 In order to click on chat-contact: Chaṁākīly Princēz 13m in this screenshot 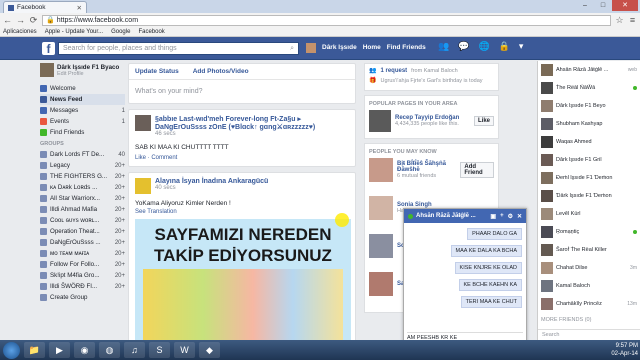, I will do `click(589, 304)`.